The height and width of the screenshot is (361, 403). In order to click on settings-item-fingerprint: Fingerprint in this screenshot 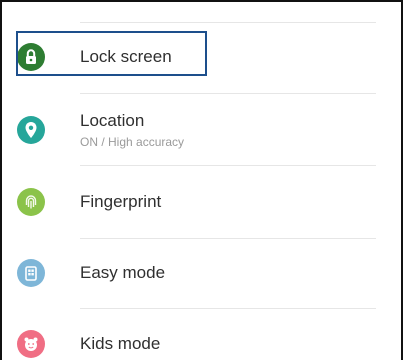, I will do `click(206, 202)`.